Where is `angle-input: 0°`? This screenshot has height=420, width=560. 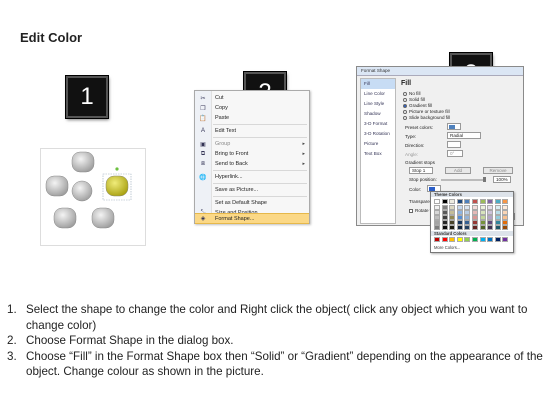 angle-input: 0° is located at coordinates (455, 153).